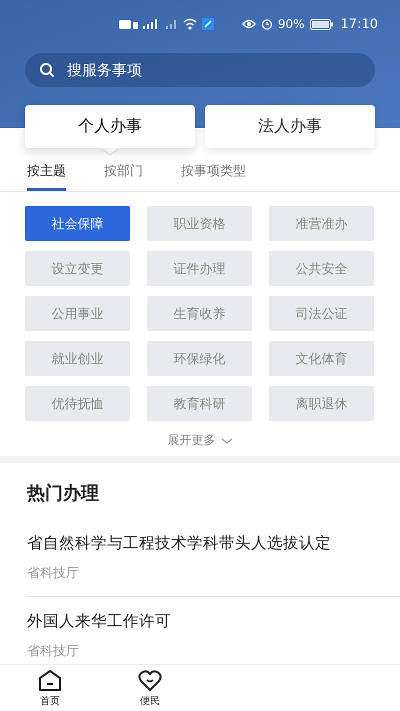 The width and height of the screenshot is (400, 711). Describe the element at coordinates (63, 493) in the screenshot. I see `section-heading: 热门办理` at that location.